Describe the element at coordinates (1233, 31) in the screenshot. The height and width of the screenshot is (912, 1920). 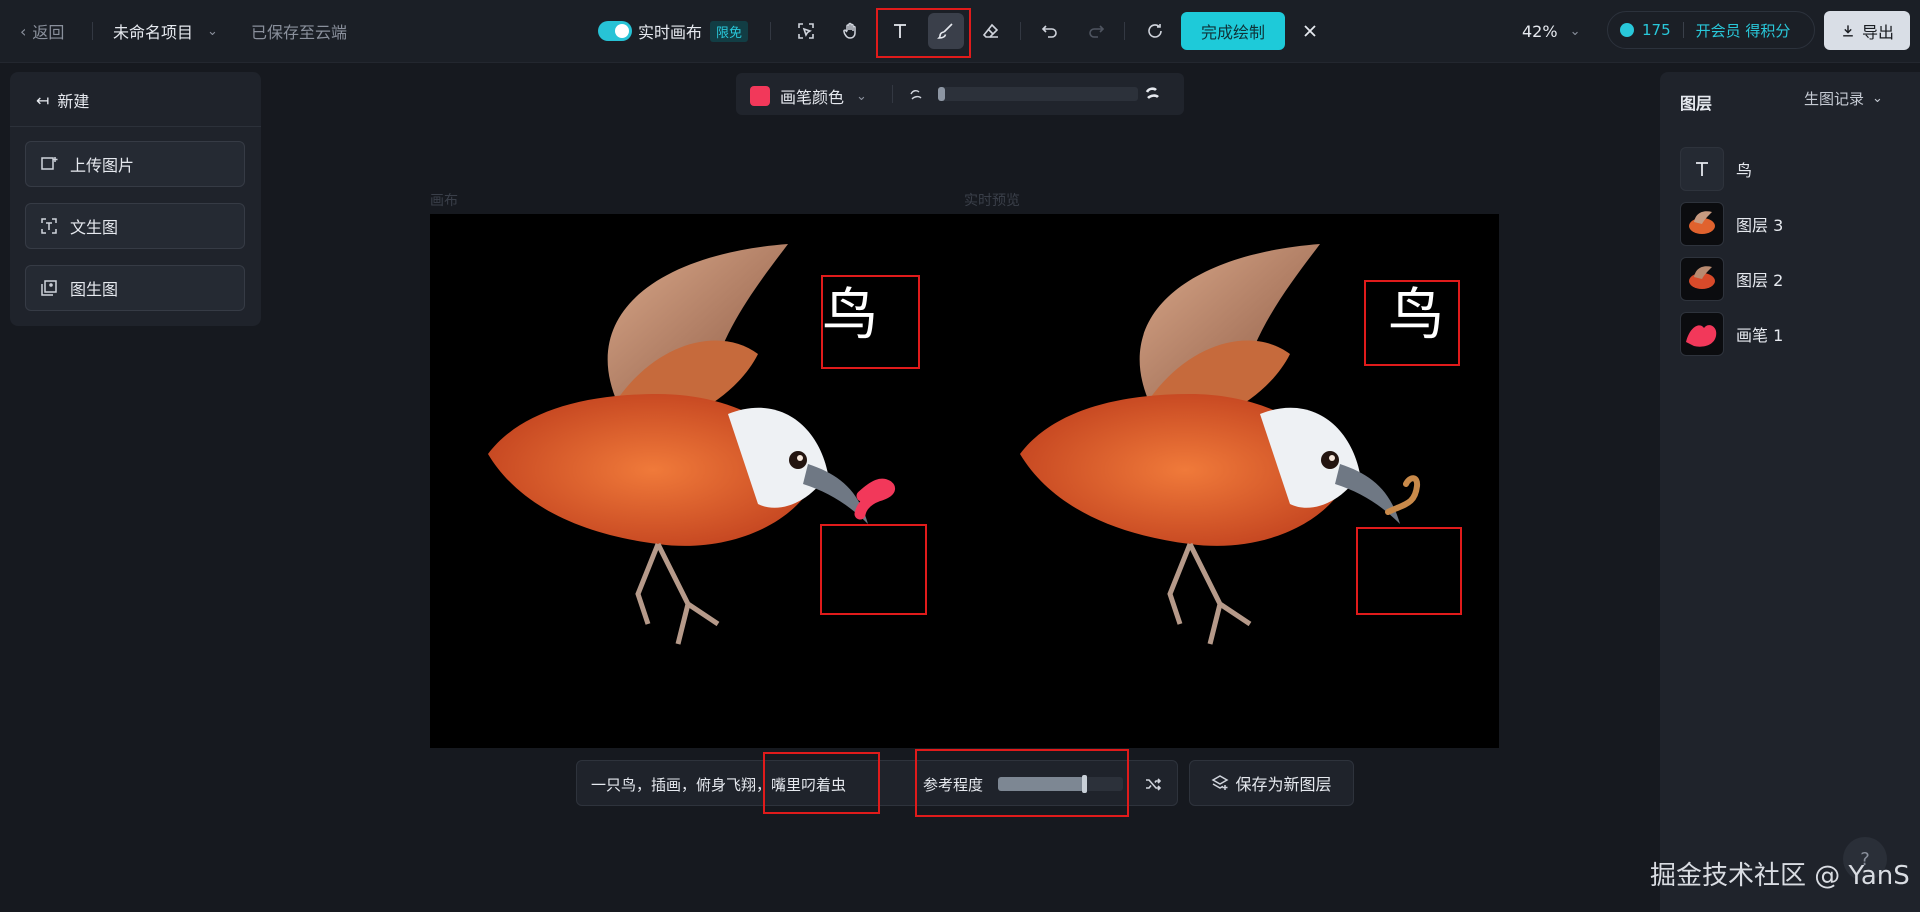
I see `finish-drawing-button: 完成绘制` at that location.